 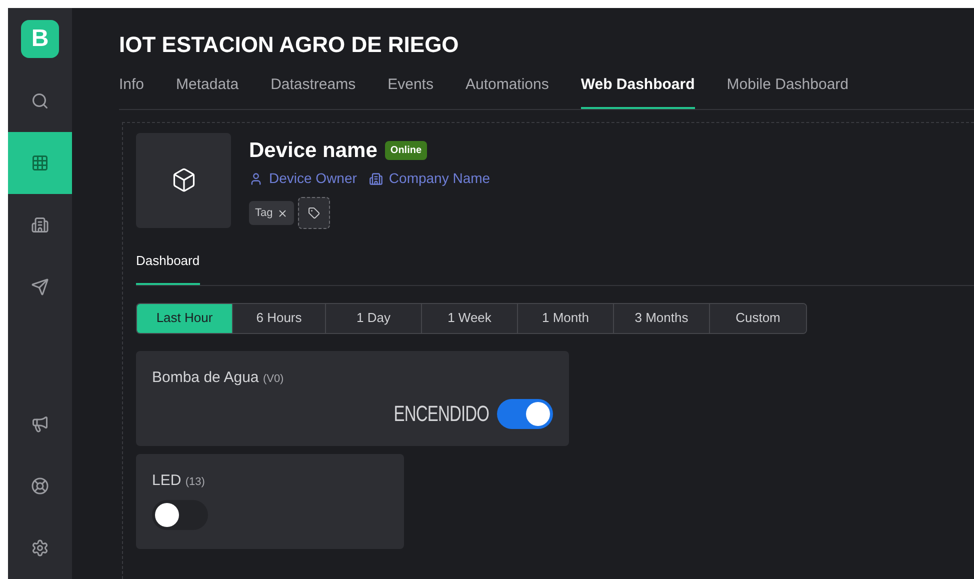 I want to click on tab: Info, so click(x=131, y=91).